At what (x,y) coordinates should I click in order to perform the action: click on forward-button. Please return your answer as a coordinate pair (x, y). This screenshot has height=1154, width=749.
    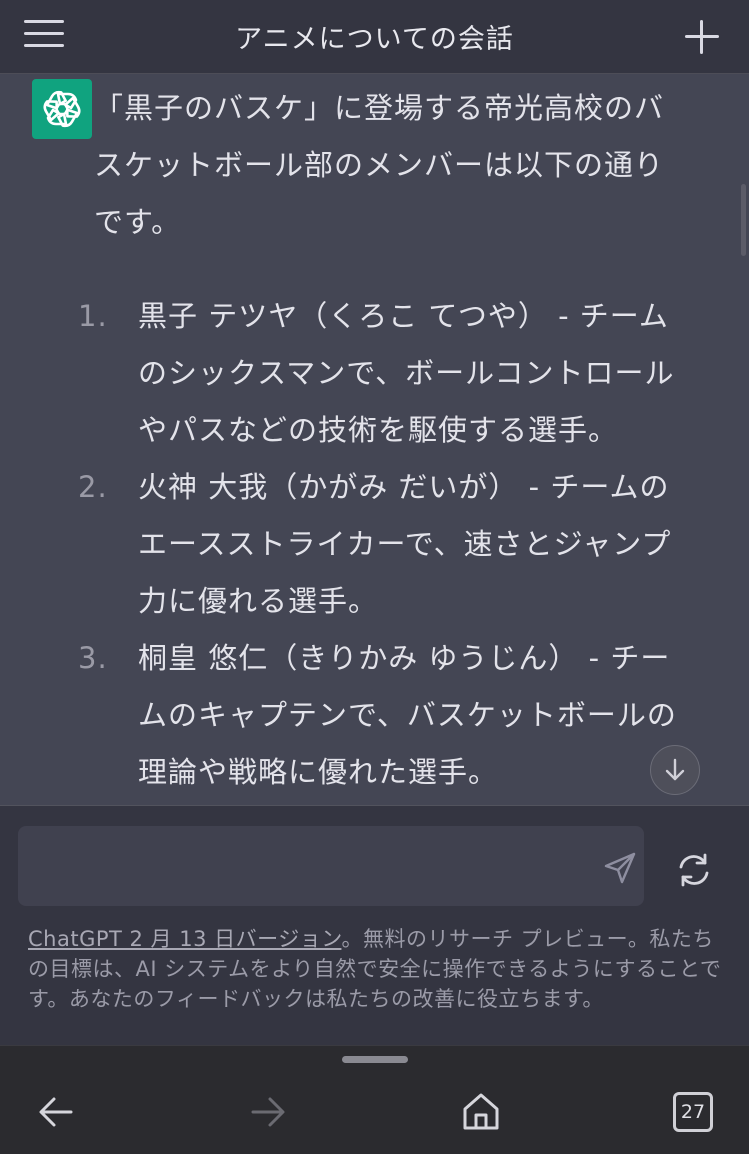
    Looking at the image, I should click on (268, 1112).